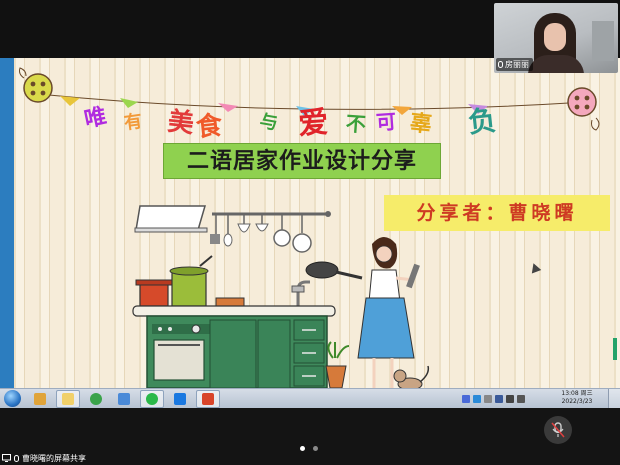 Image resolution: width=620 pixels, height=465 pixels. What do you see at coordinates (421, 124) in the screenshot?
I see `title-char: 辜` at bounding box center [421, 124].